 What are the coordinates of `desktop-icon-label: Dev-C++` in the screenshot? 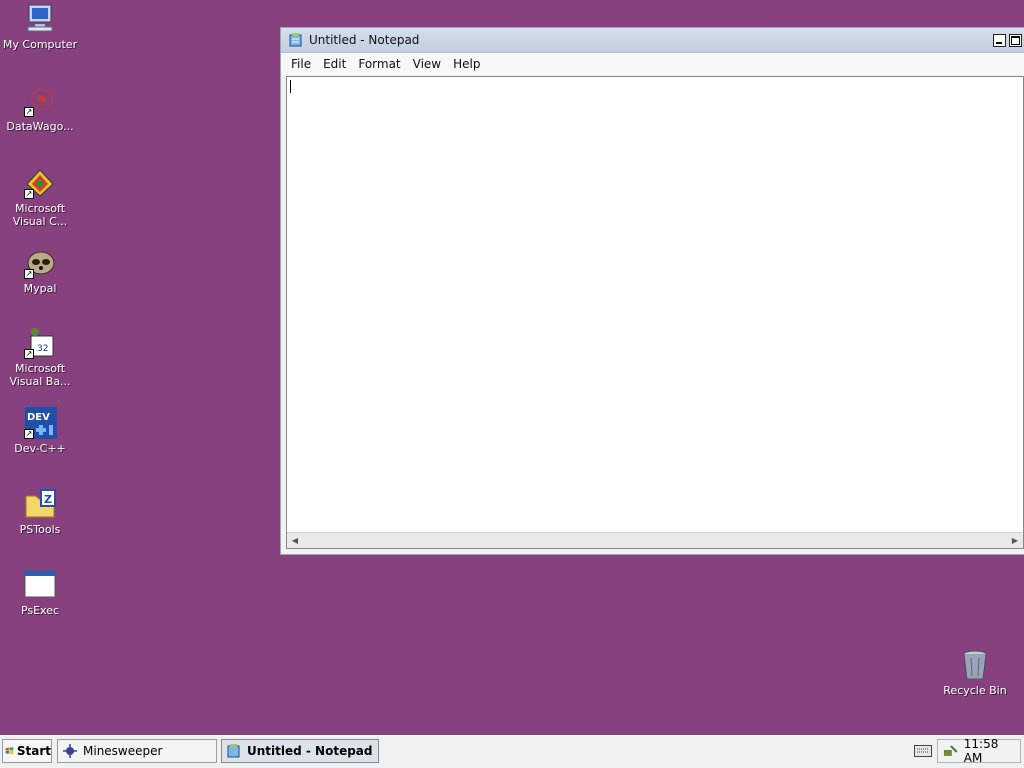 It's located at (40, 448).